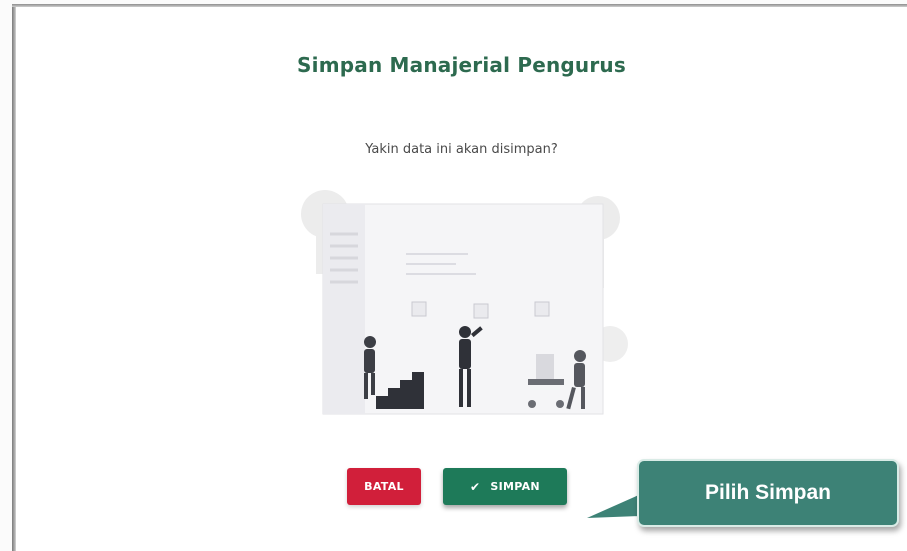  What do you see at coordinates (542, 309) in the screenshot?
I see `doc-tile-icon` at bounding box center [542, 309].